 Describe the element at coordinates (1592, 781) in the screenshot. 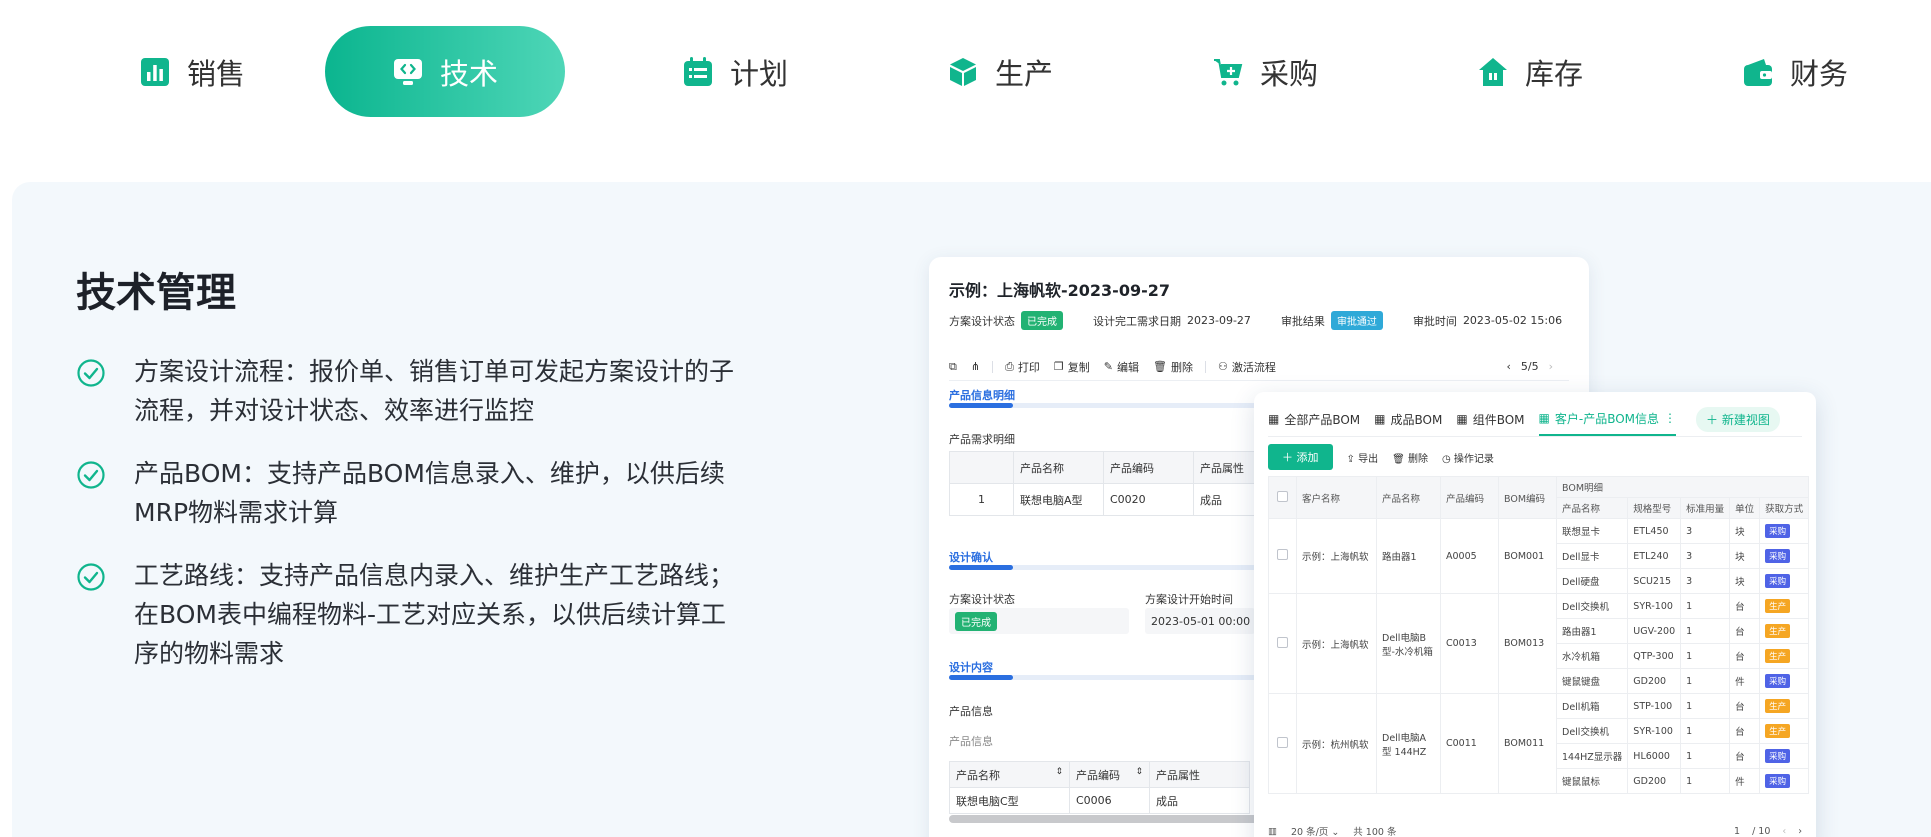

I see `item-name-cell: 键鼠鼠标` at that location.